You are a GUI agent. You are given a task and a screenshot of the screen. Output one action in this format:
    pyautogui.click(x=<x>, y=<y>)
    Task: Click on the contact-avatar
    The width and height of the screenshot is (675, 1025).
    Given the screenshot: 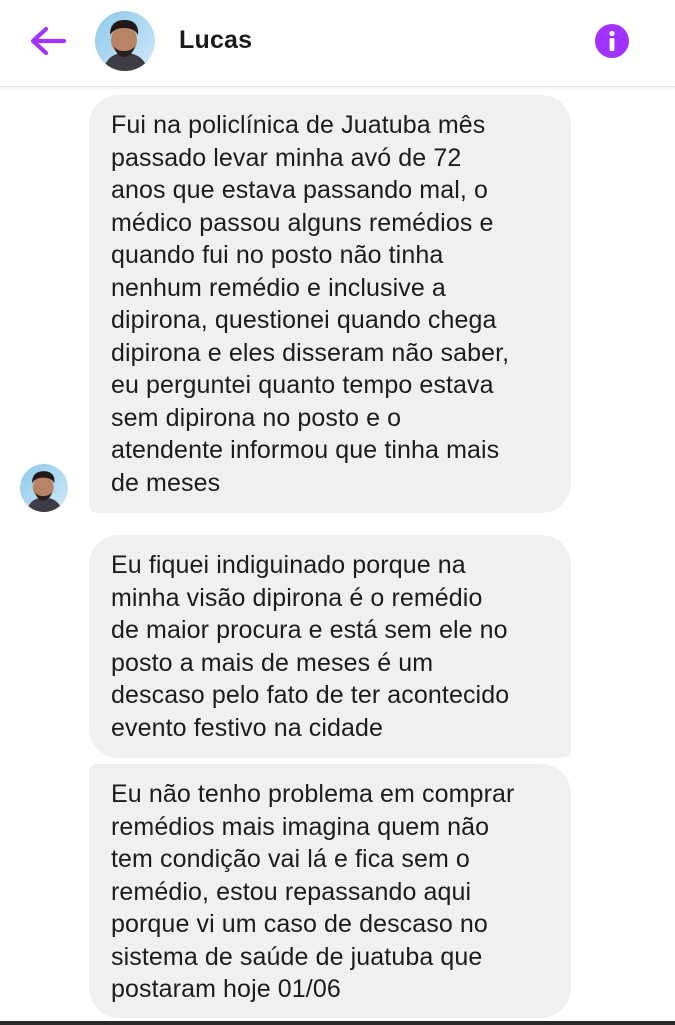 What is the action you would take?
    pyautogui.click(x=125, y=41)
    